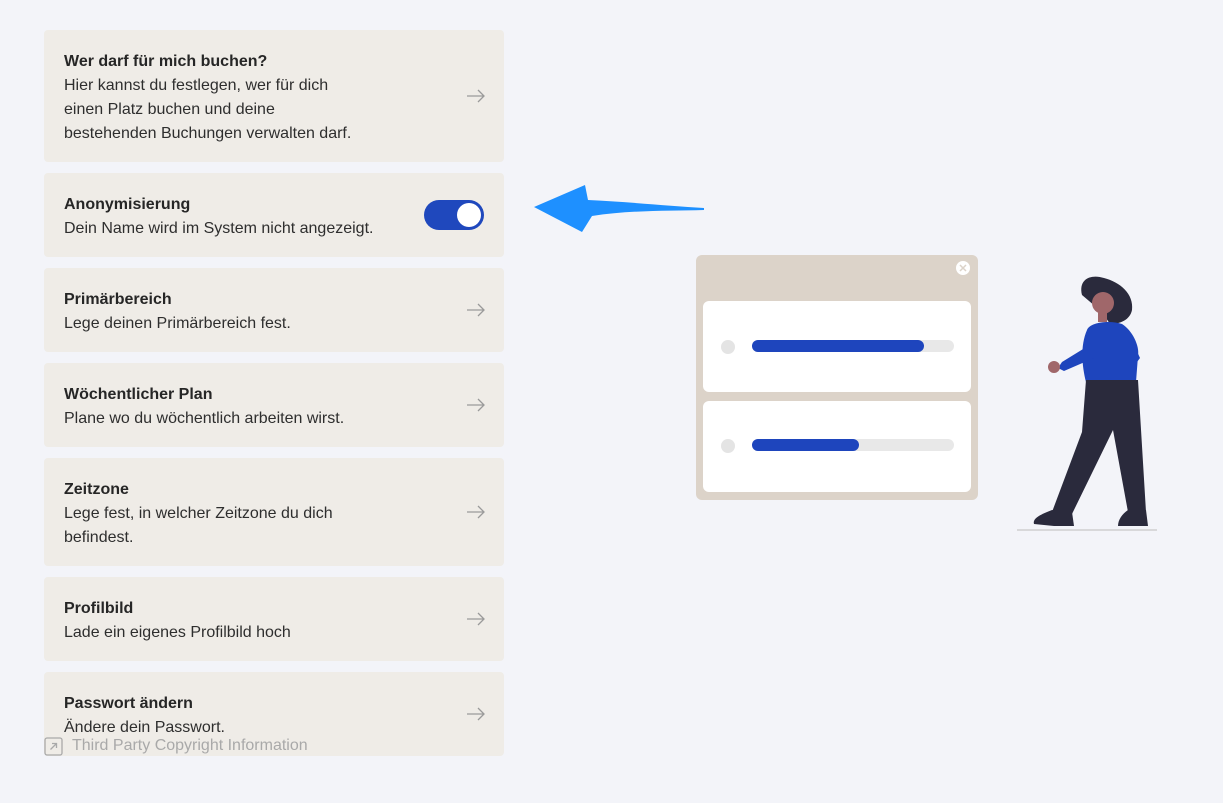 This screenshot has width=1223, height=803. What do you see at coordinates (127, 204) in the screenshot?
I see `setting-title: Anonymisierung` at bounding box center [127, 204].